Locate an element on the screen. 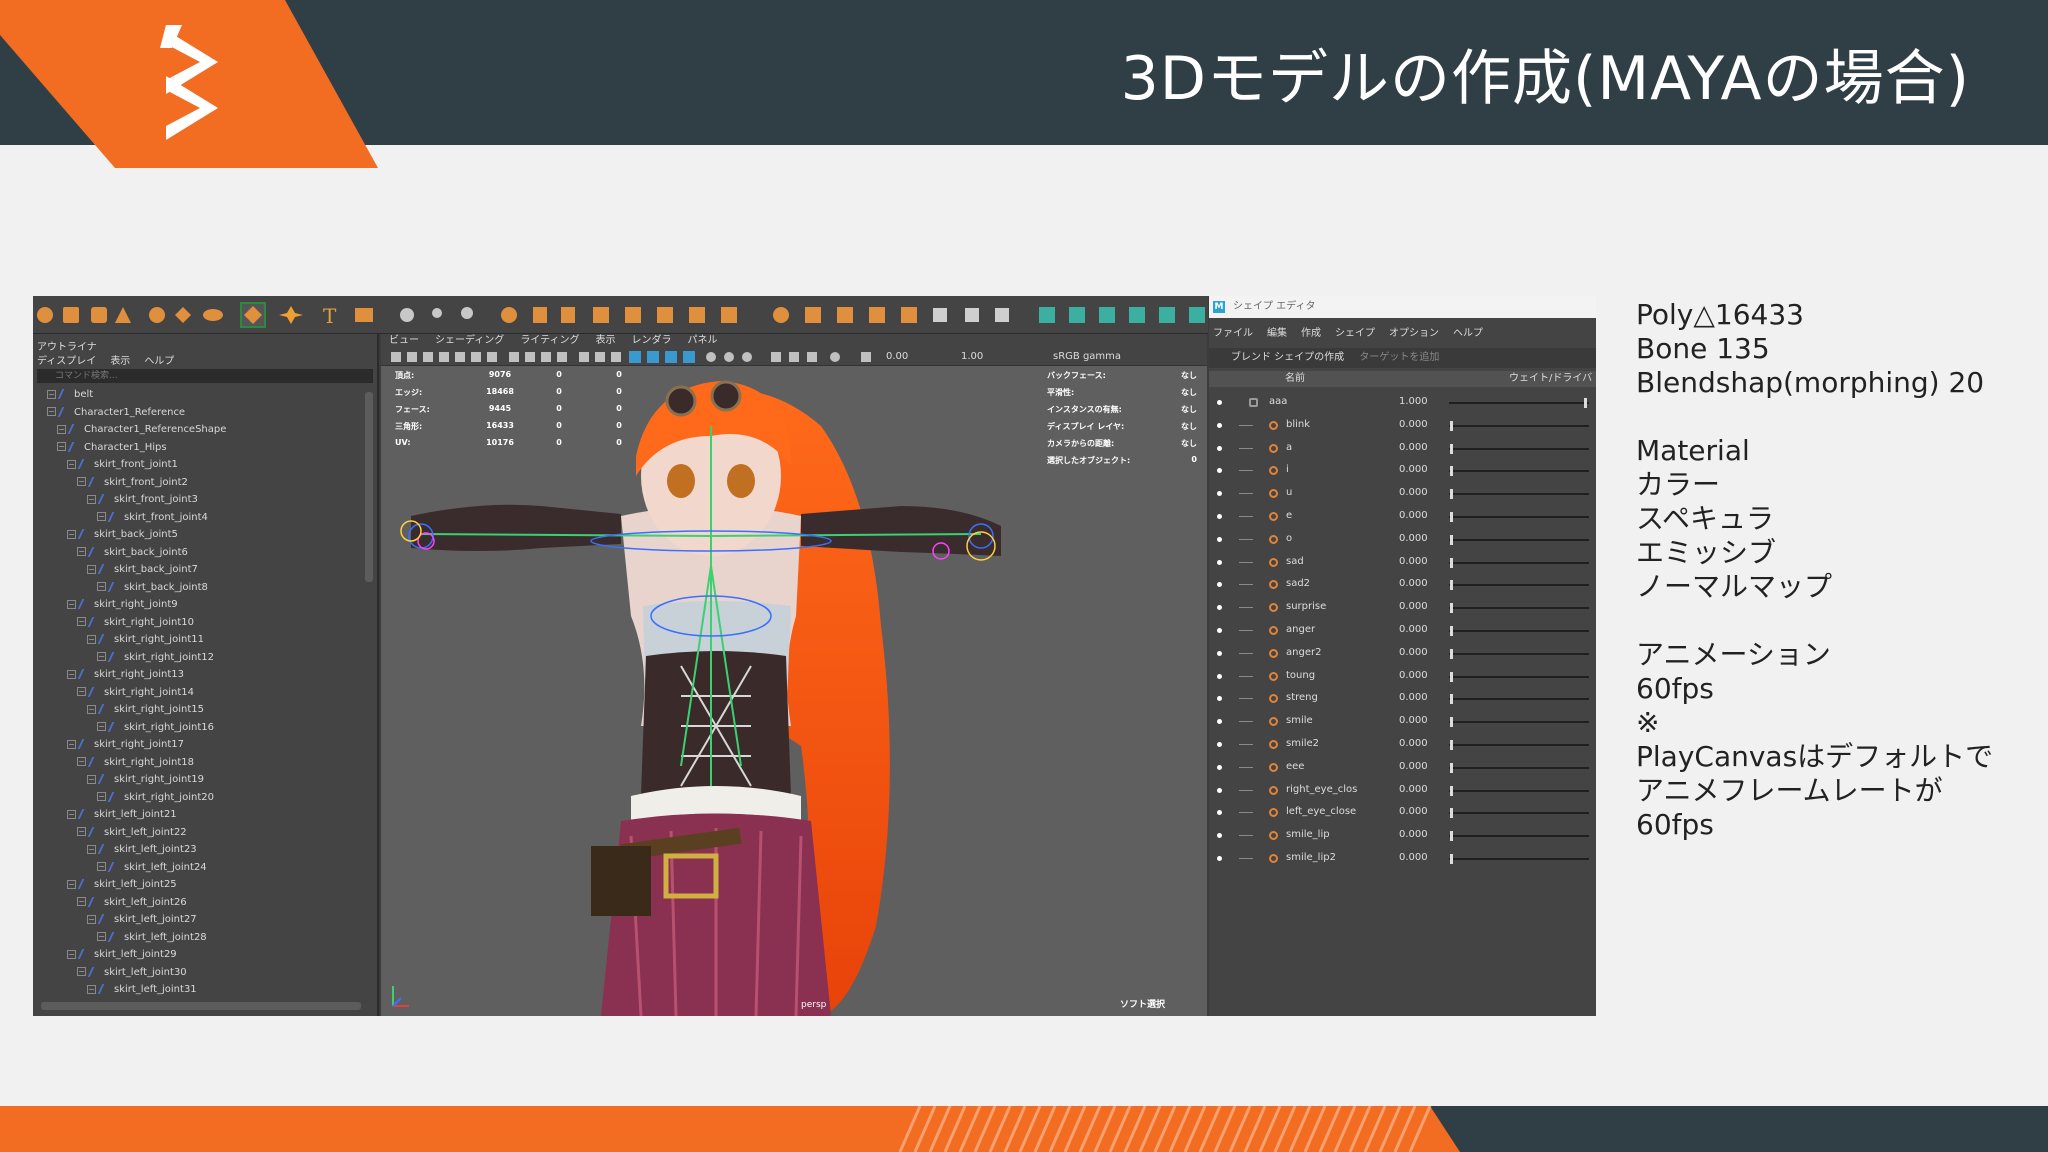 This screenshot has height=1152, width=2048. outliner-item: − skirt_right_joint11 is located at coordinates (198, 640).